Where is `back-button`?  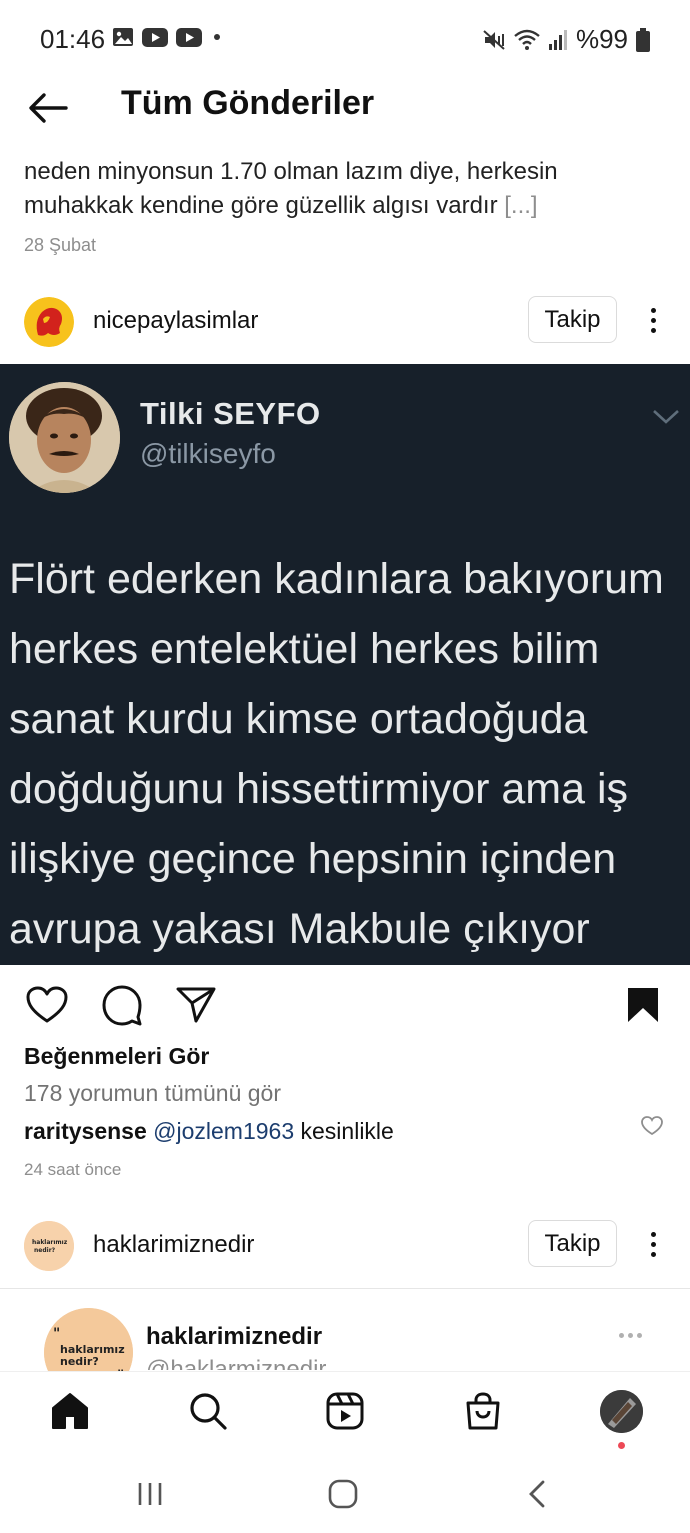 back-button is located at coordinates (48, 108).